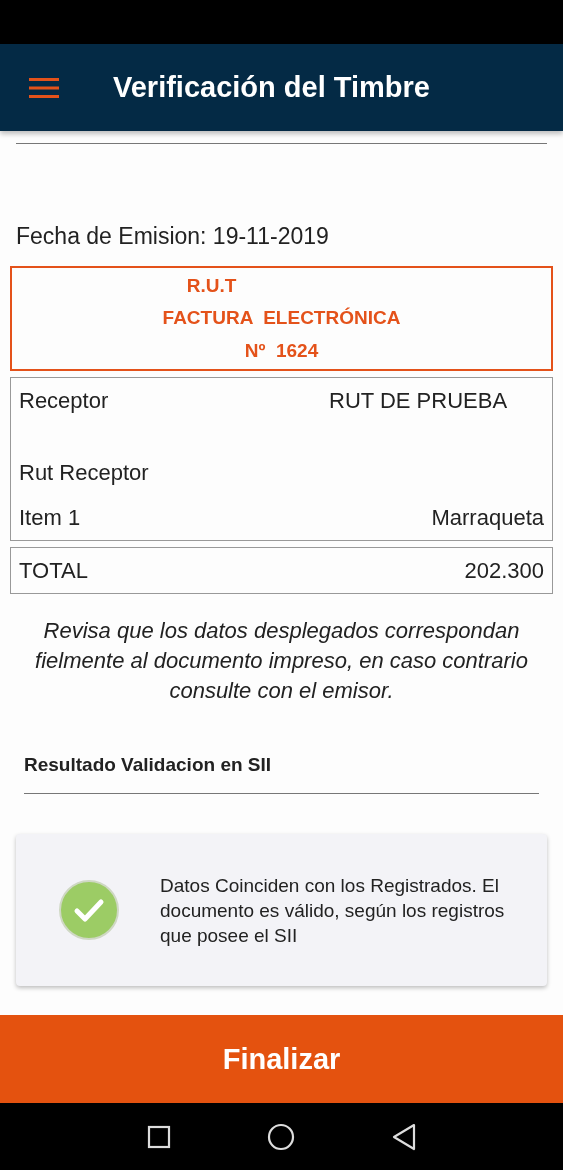 This screenshot has width=563, height=1170. What do you see at coordinates (403, 1136) in the screenshot?
I see `back-icon` at bounding box center [403, 1136].